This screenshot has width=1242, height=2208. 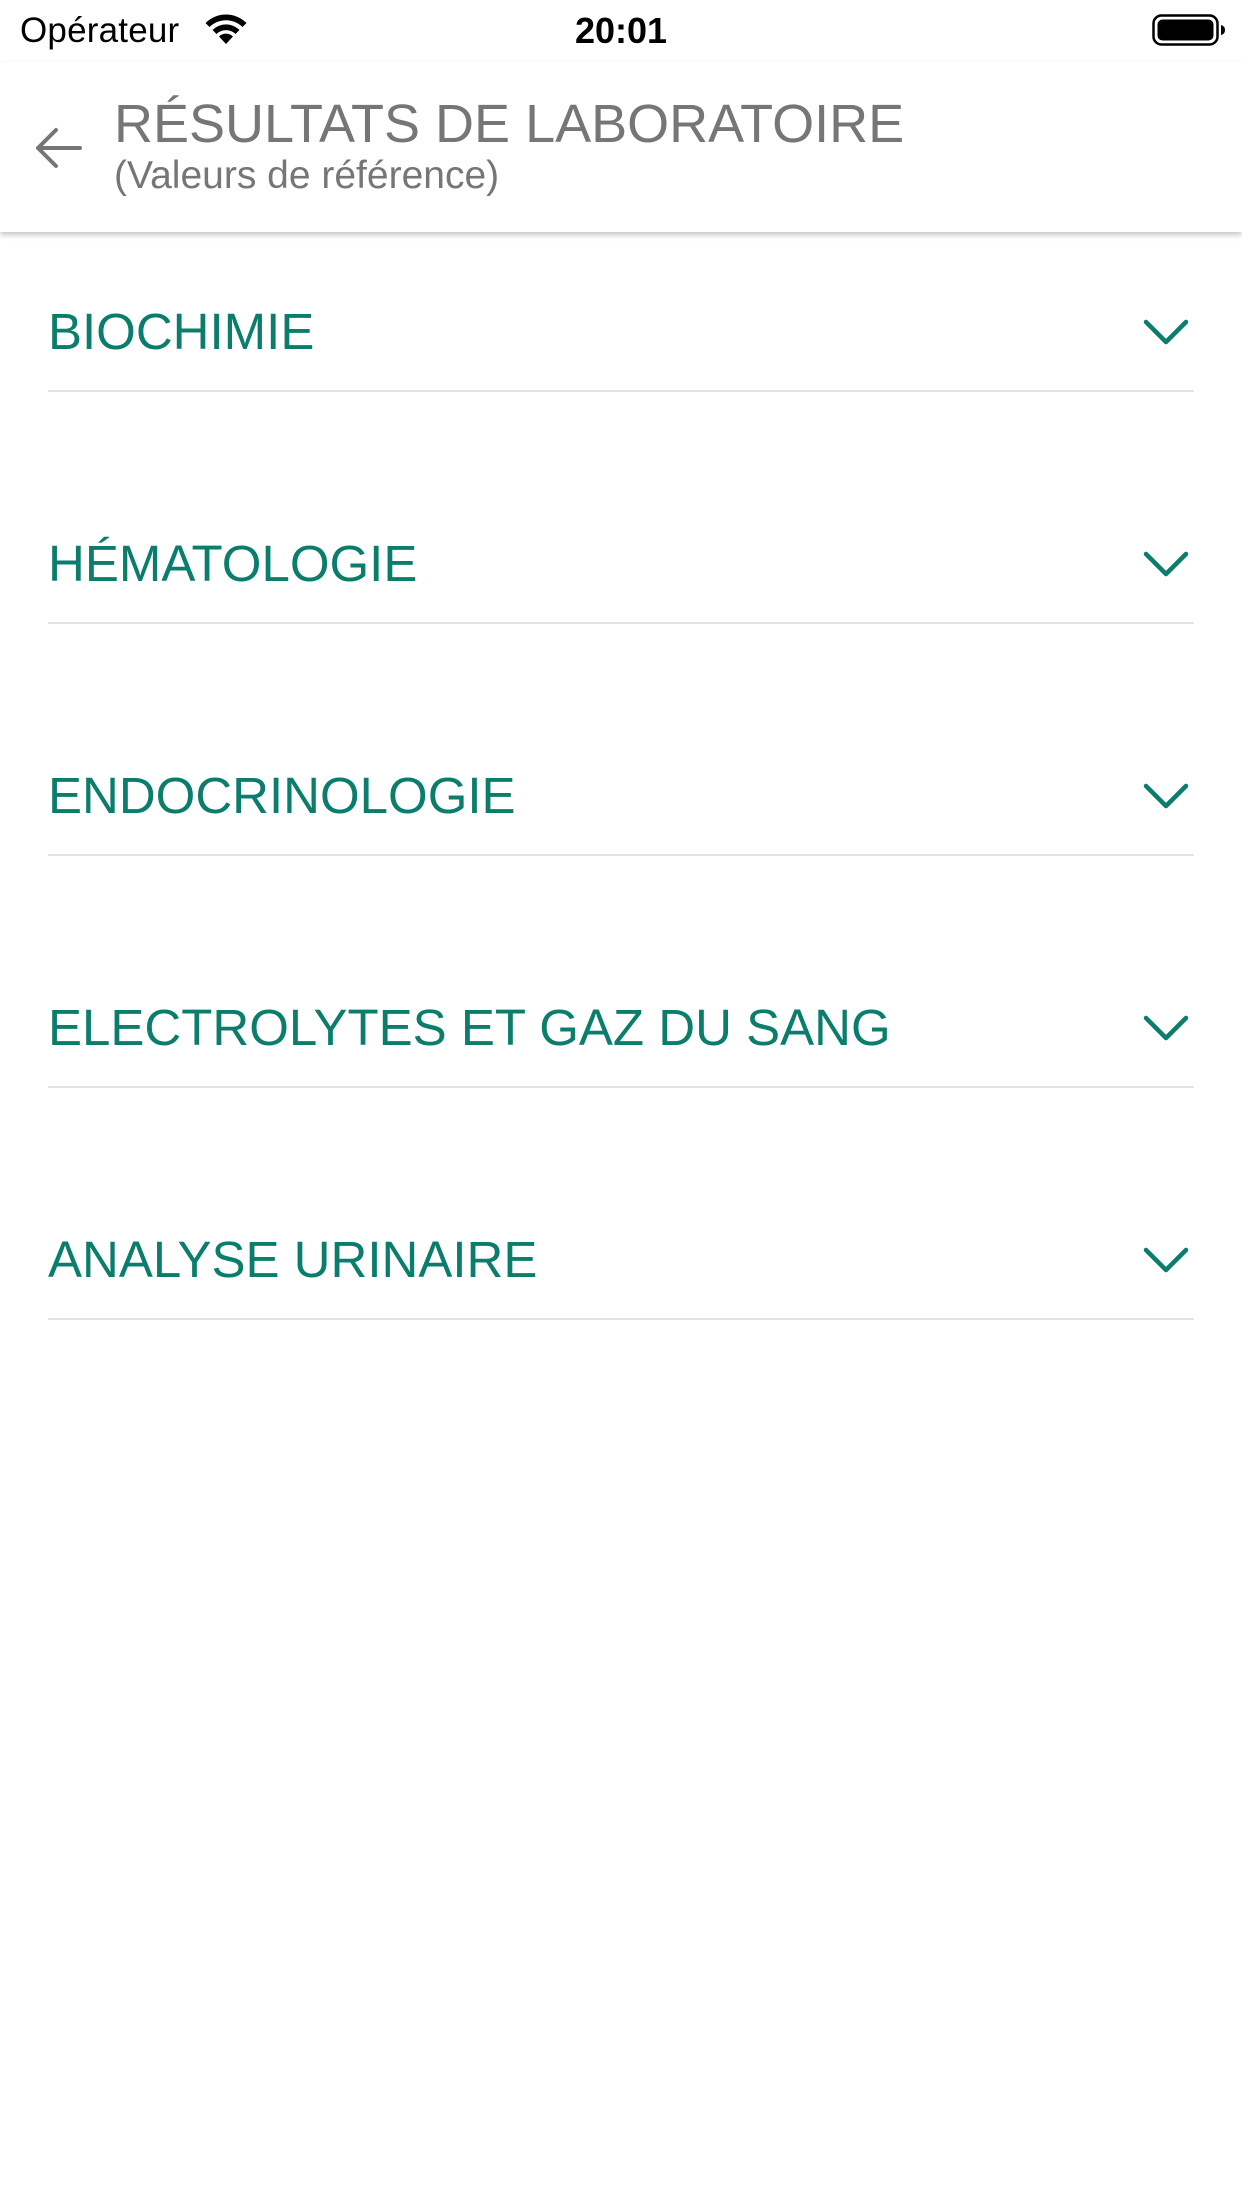 I want to click on back-button, so click(x=58, y=148).